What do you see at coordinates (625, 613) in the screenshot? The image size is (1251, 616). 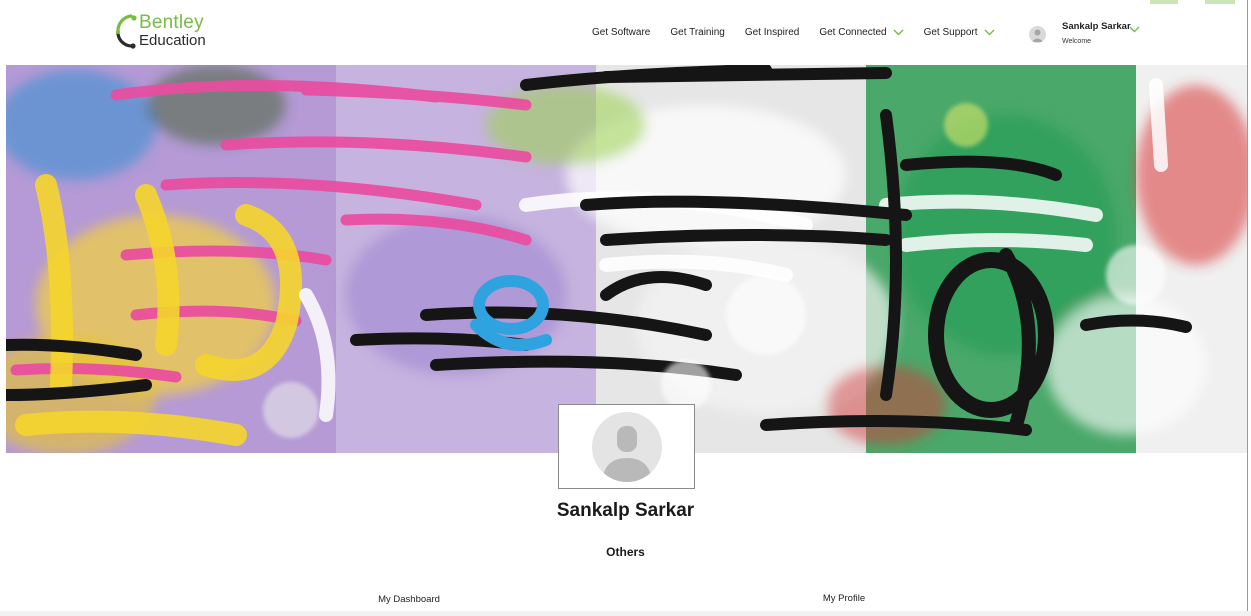 I see `page-bottom-strip` at bounding box center [625, 613].